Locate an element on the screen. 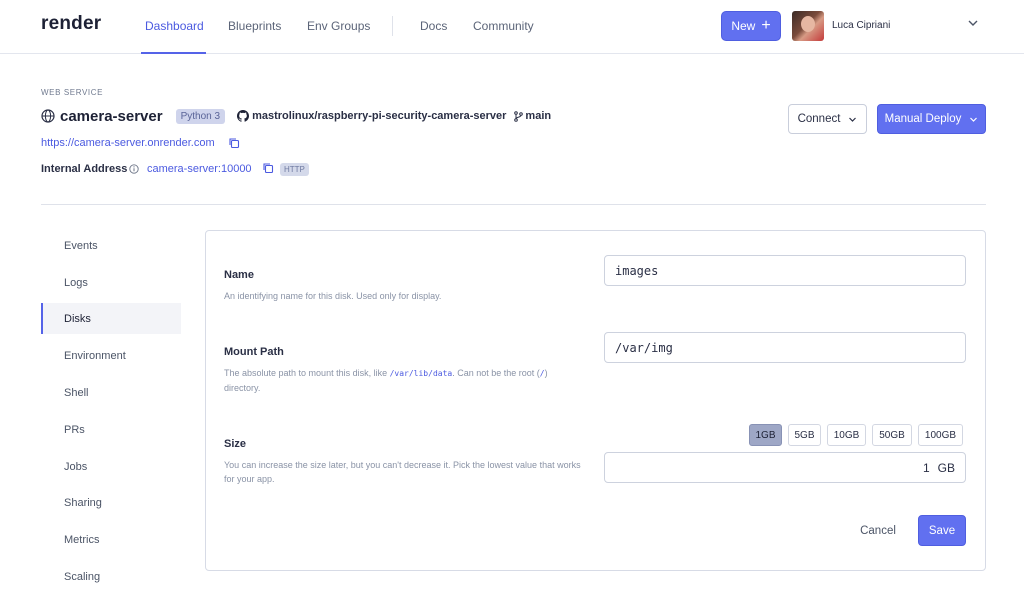 The image size is (1024, 609). new-button-label: New is located at coordinates (743, 26).